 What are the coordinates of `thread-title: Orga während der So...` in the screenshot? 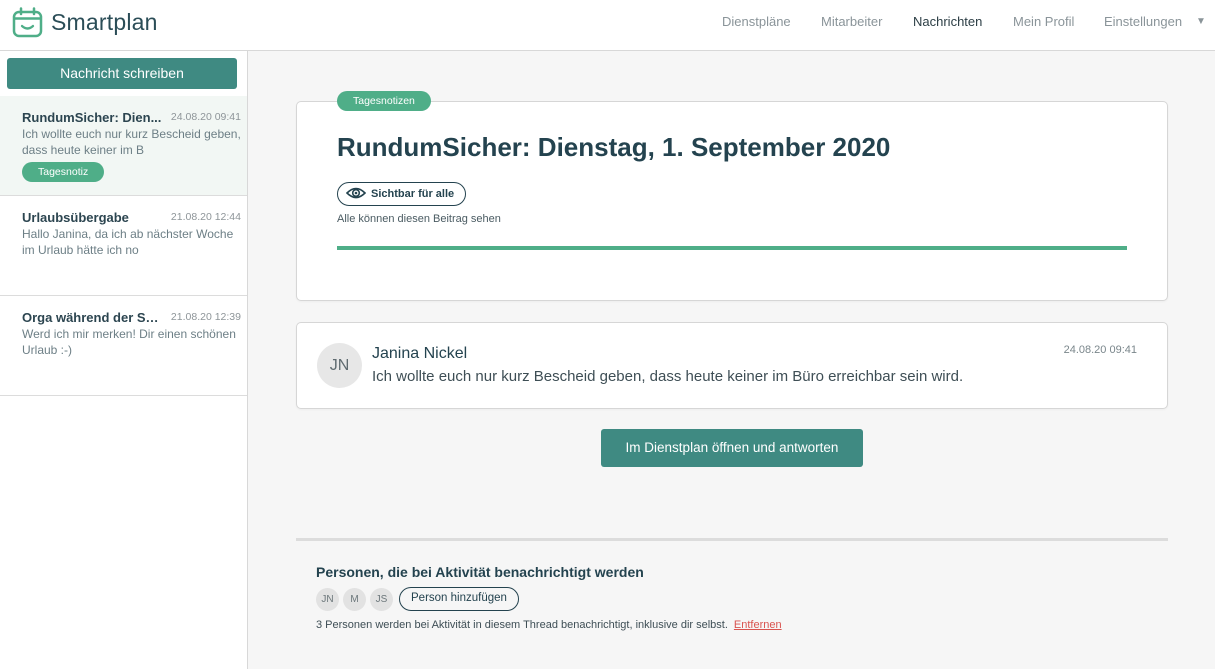 It's located at (93, 317).